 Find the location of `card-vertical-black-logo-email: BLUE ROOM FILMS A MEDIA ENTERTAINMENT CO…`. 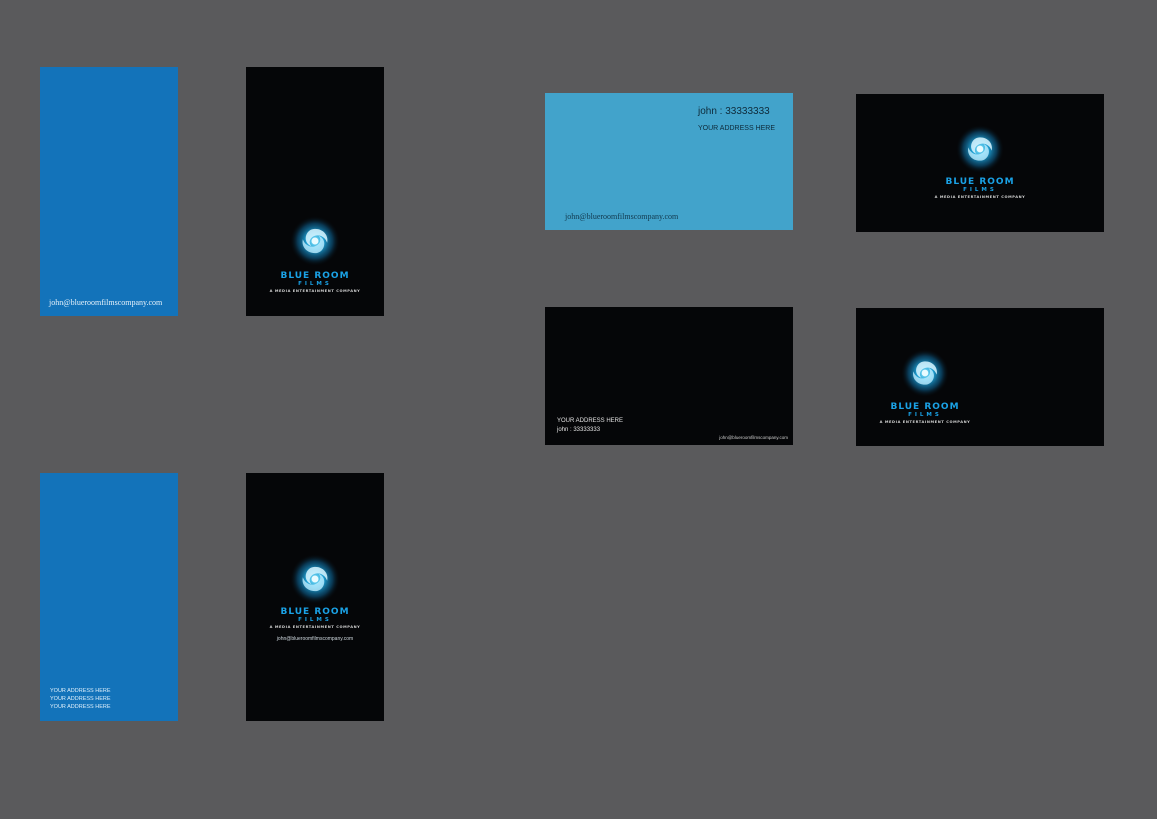

card-vertical-black-logo-email: BLUE ROOM FILMS A MEDIA ENTERTAINMENT CO… is located at coordinates (315, 597).